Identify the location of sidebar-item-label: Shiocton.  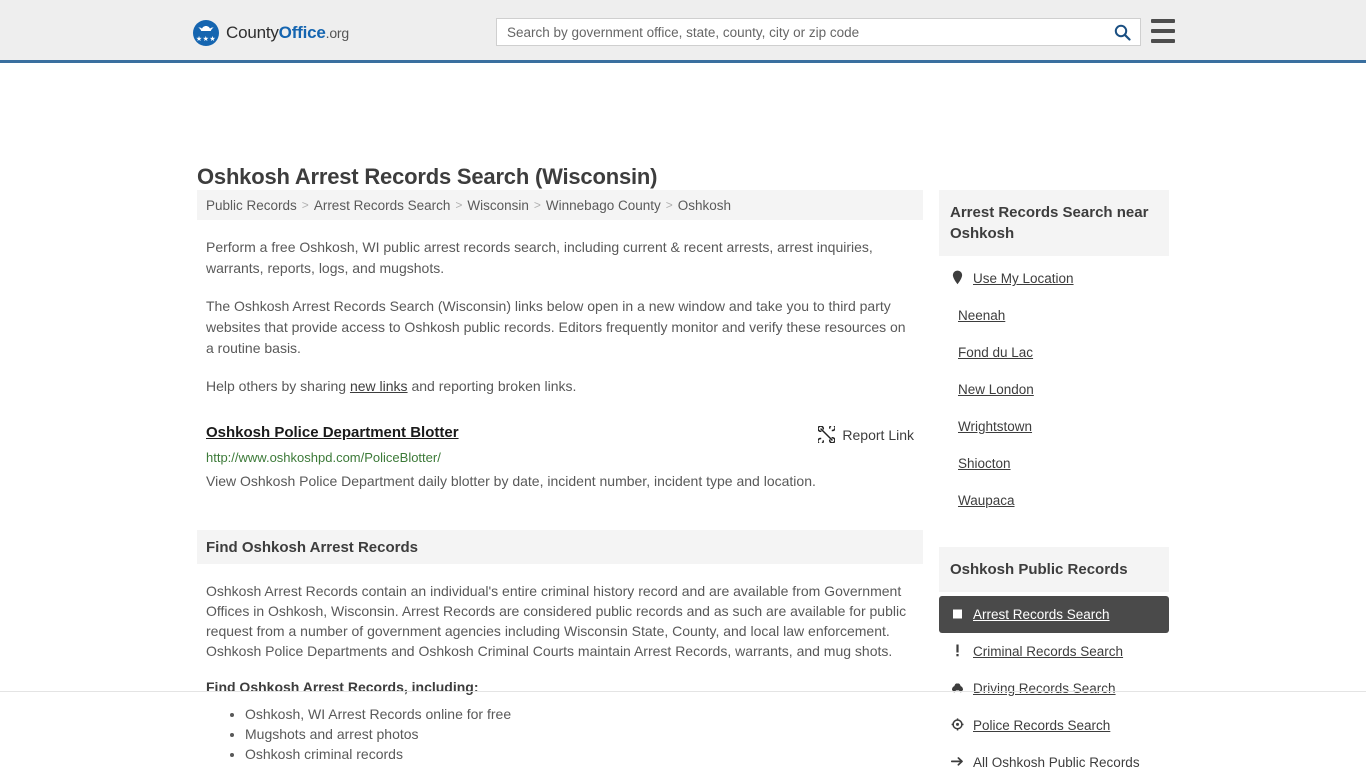
(984, 463).